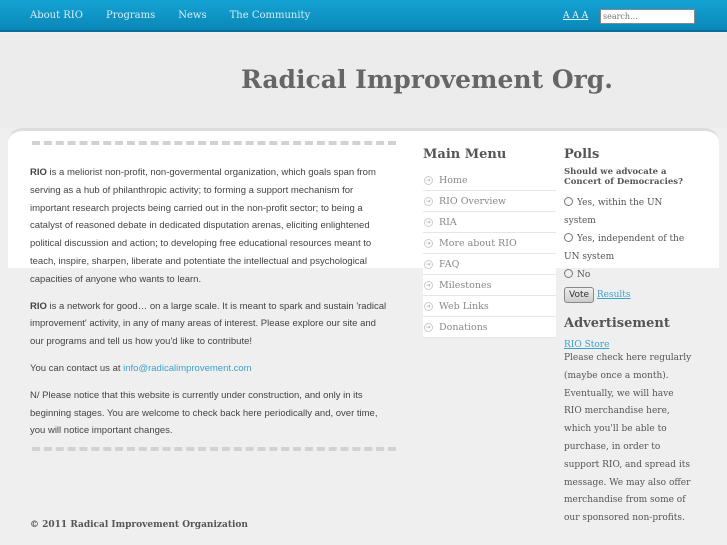  I want to click on main-menu-title: Main Menu, so click(465, 154).